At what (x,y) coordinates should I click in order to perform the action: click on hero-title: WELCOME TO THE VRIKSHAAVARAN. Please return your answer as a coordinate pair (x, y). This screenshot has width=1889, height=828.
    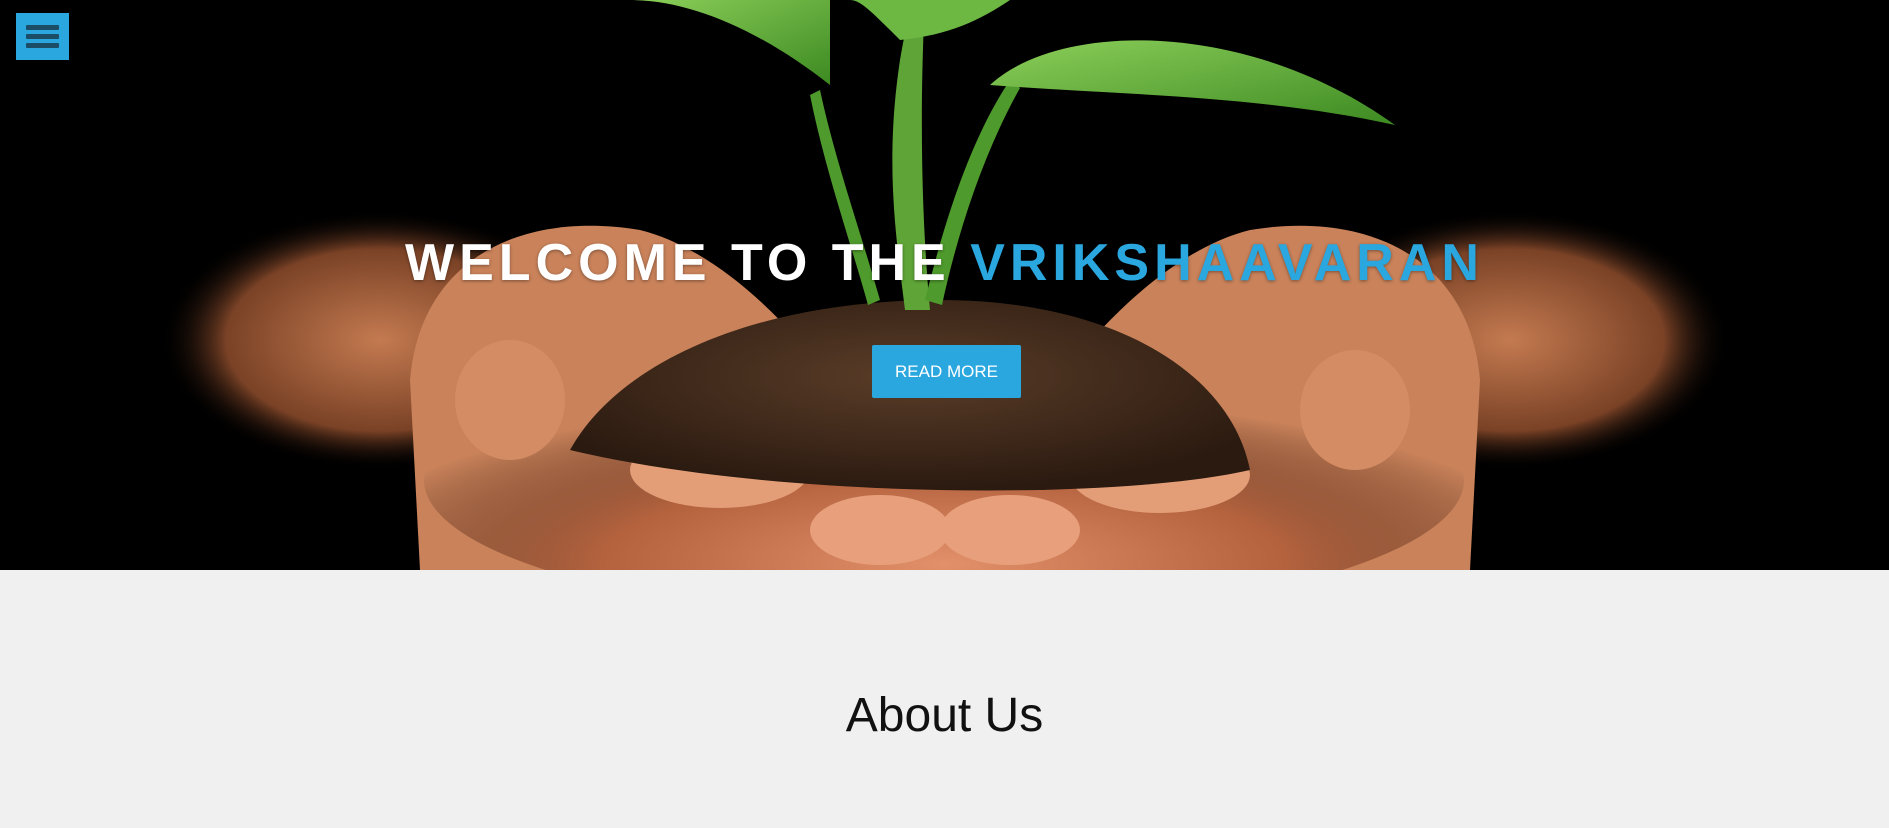
    Looking at the image, I should click on (944, 263).